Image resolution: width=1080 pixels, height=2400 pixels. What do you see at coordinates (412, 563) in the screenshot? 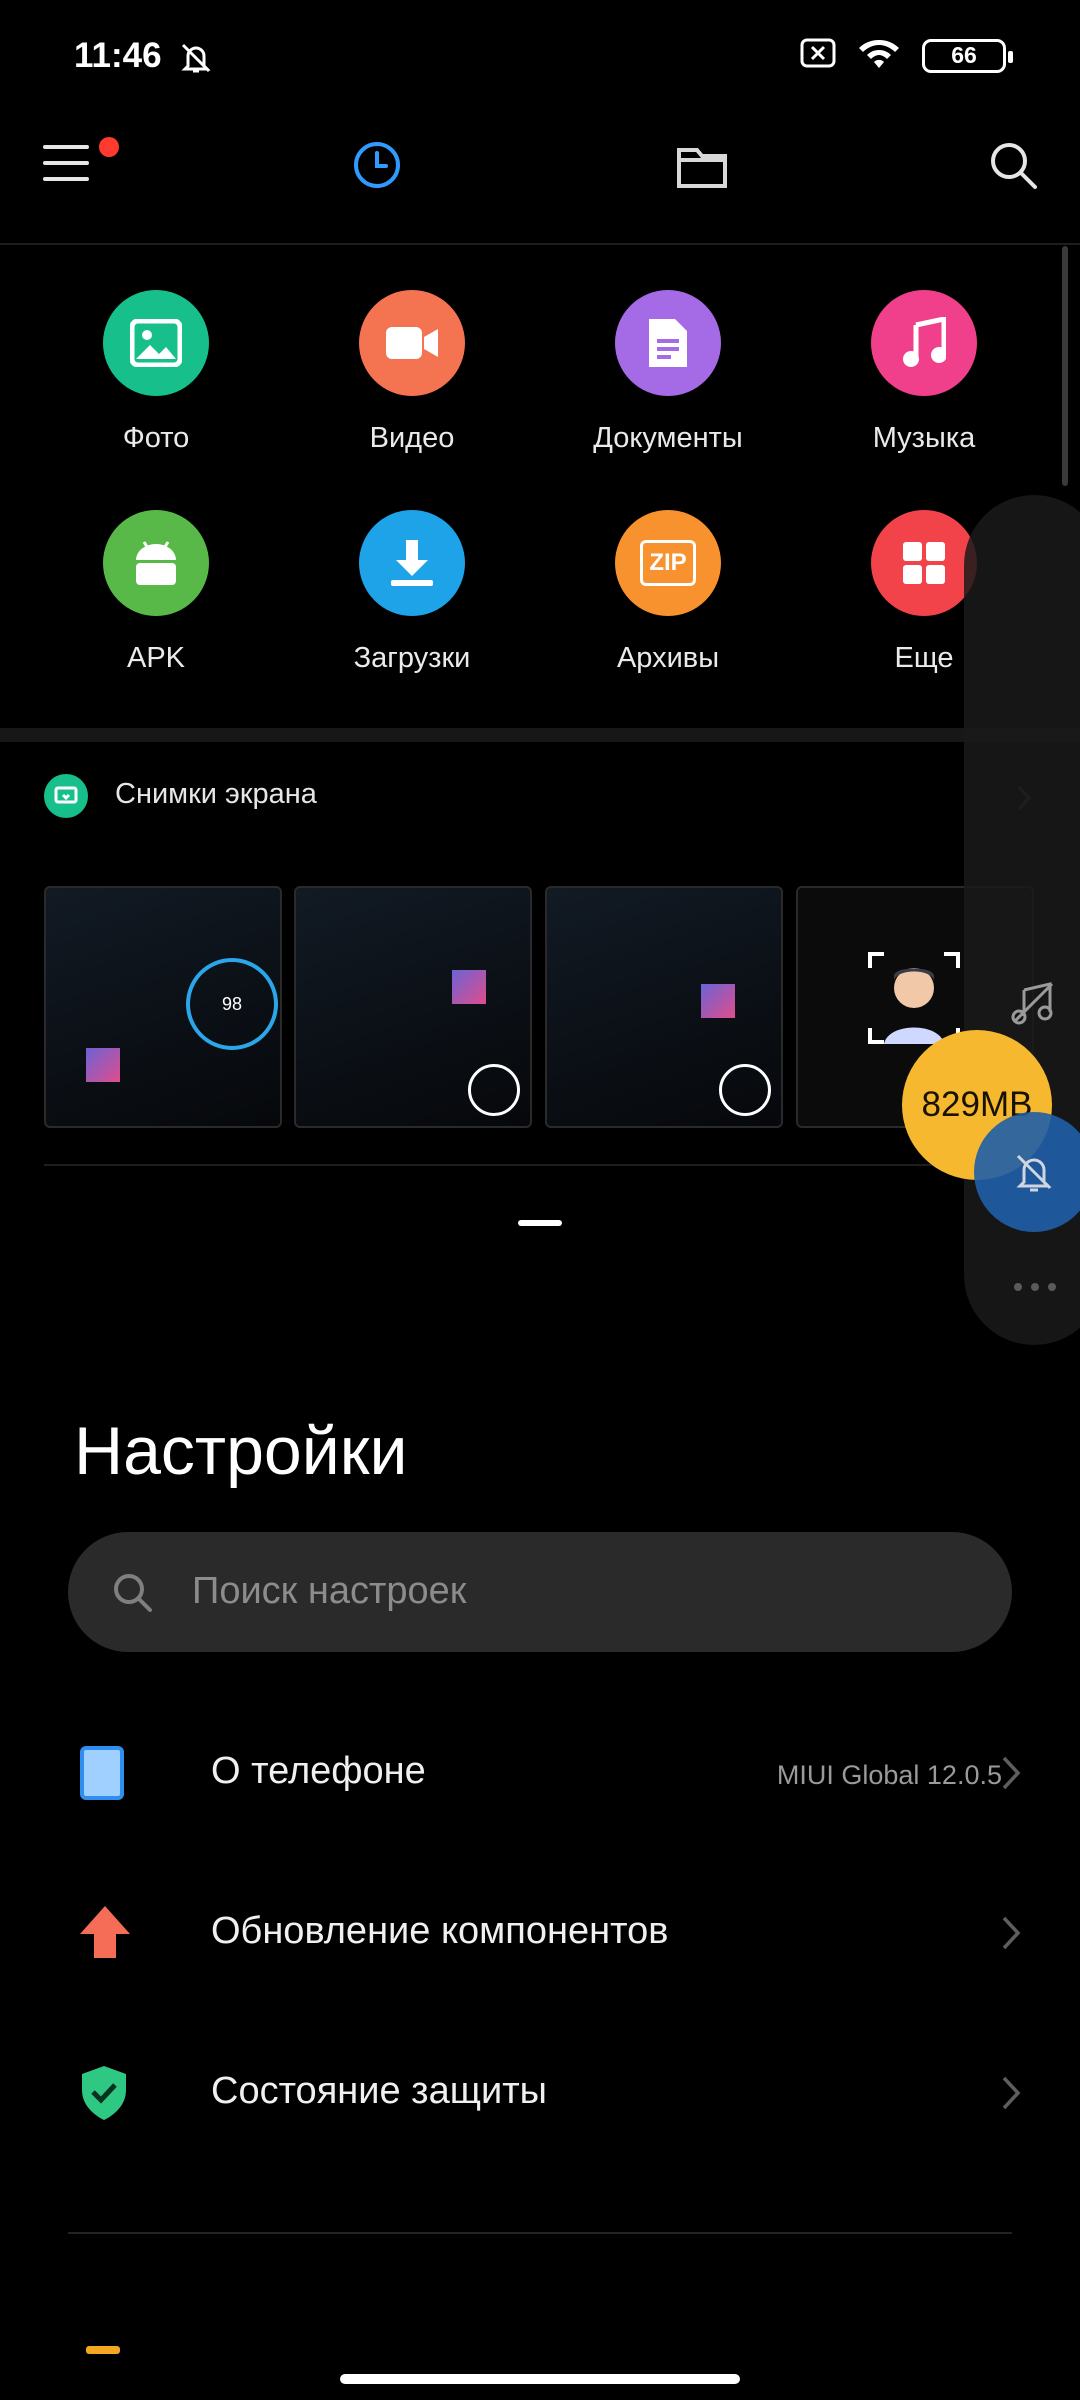
I see `download-icon` at bounding box center [412, 563].